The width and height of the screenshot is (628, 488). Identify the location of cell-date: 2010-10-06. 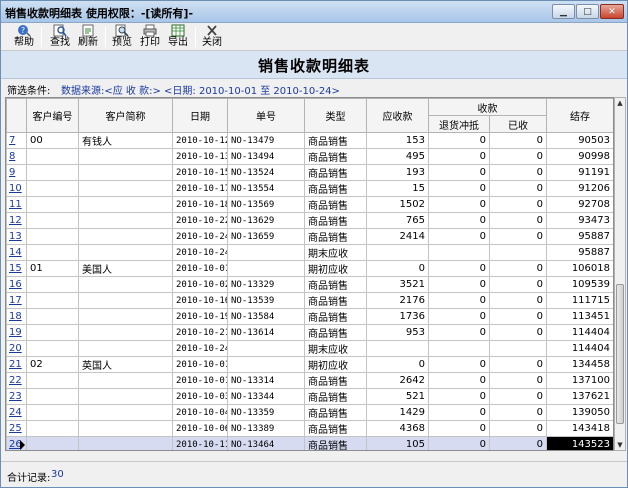
(200, 428).